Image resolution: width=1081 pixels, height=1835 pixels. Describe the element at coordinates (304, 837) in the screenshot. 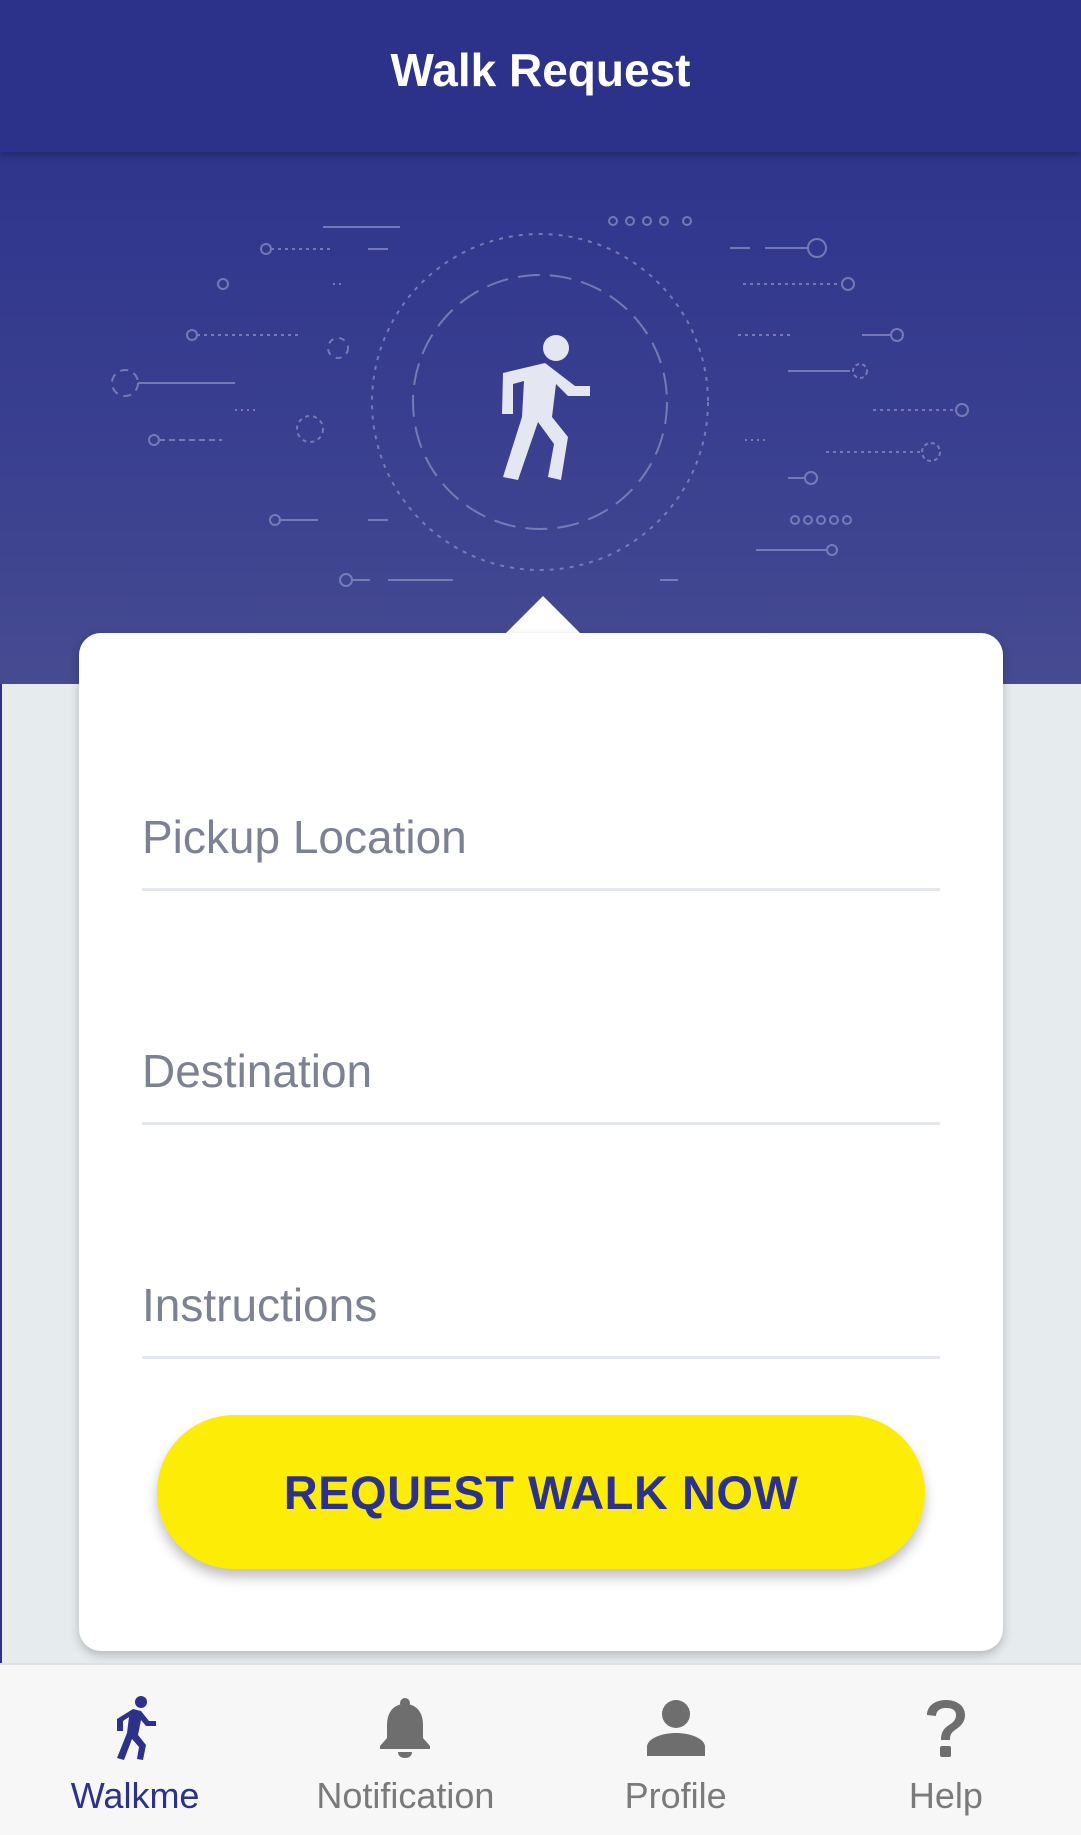

I see `pickup-location-placeholder: Pickup Location` at that location.